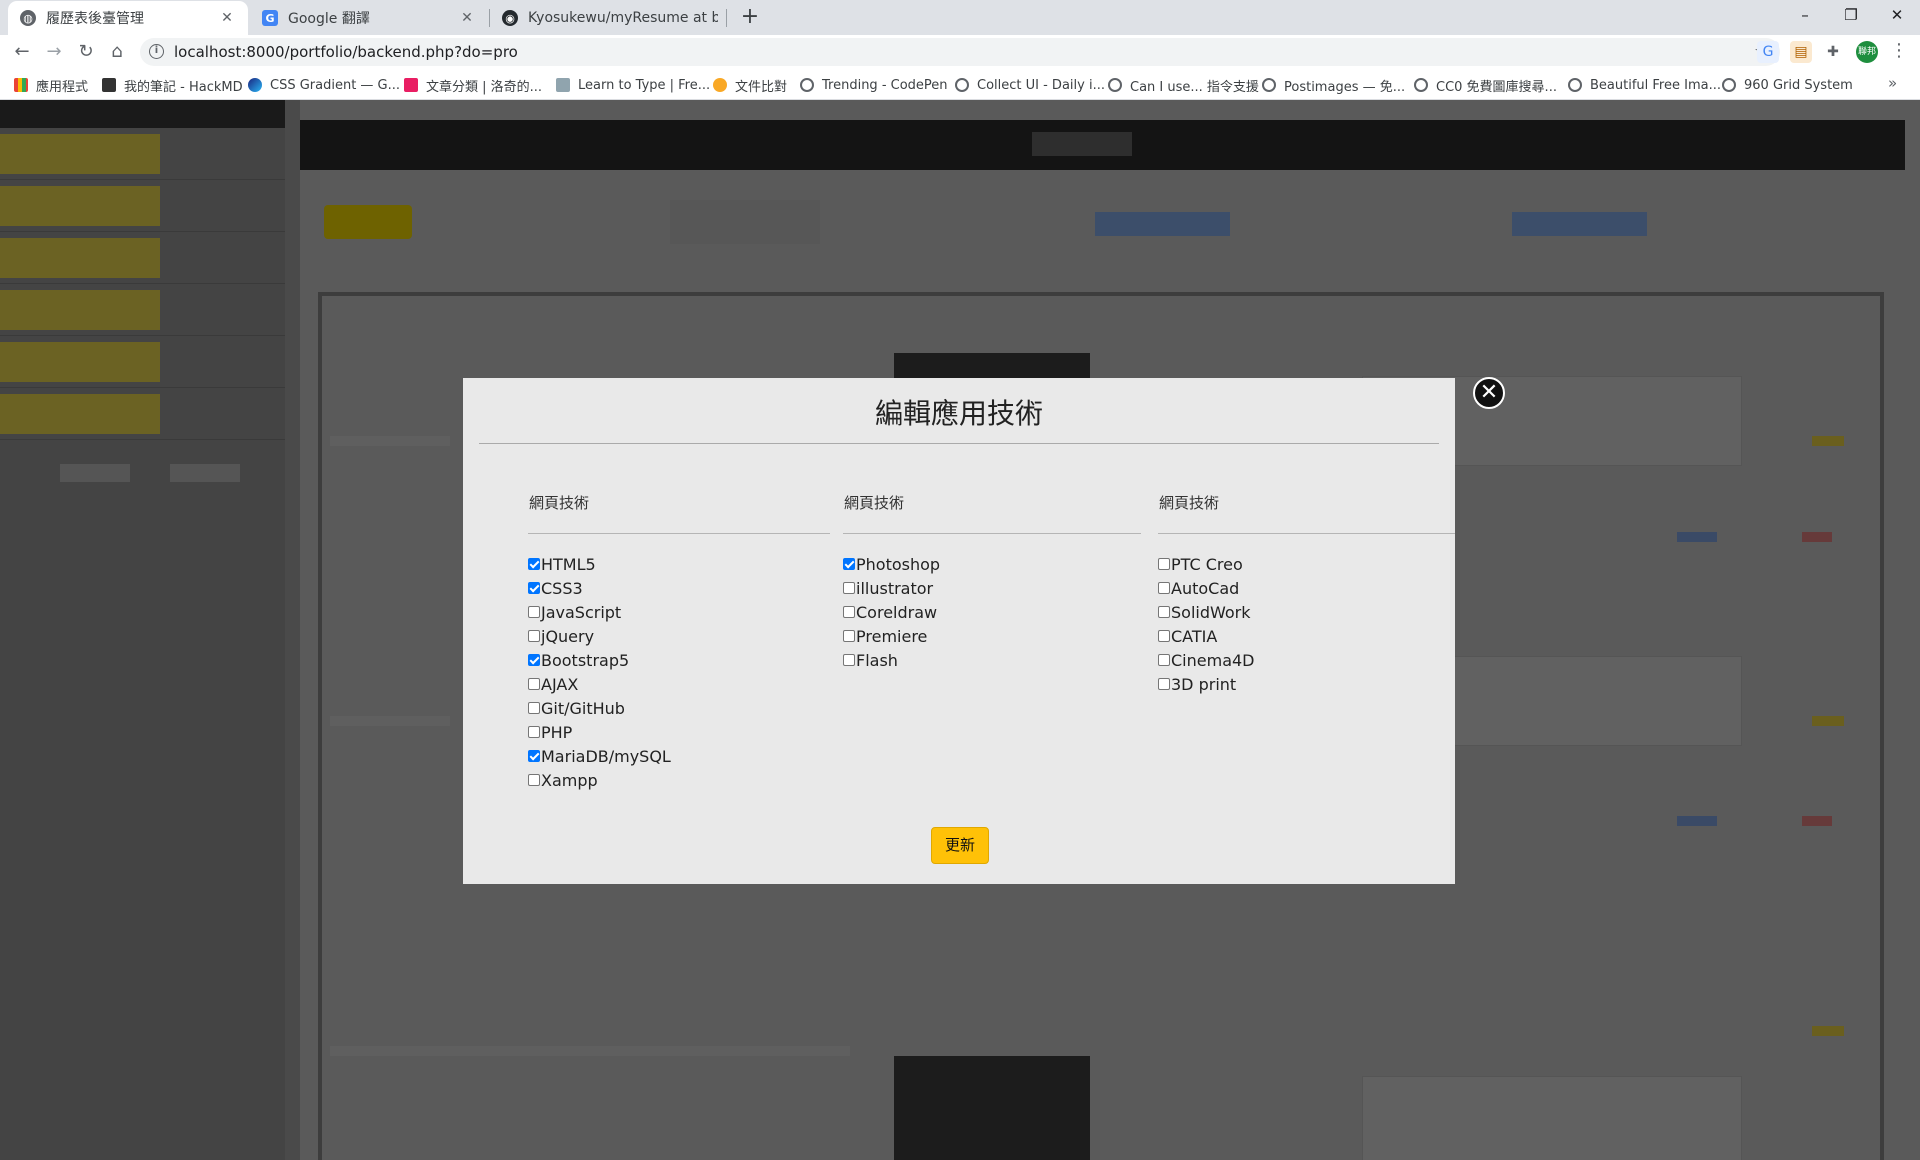 The height and width of the screenshot is (1160, 1920). I want to click on bookmark-label: 我的筆記 - HackMD, so click(183, 87).